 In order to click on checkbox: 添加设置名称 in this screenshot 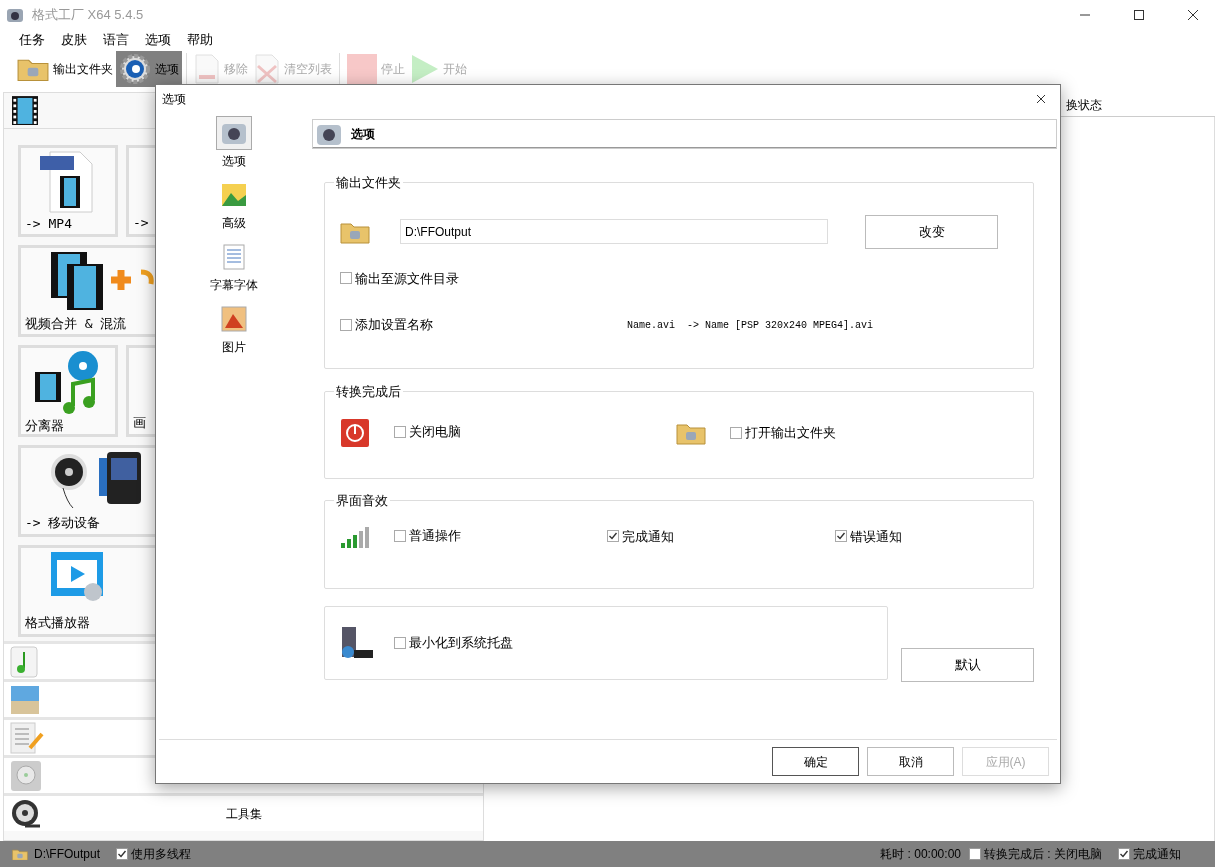, I will do `click(386, 325)`.